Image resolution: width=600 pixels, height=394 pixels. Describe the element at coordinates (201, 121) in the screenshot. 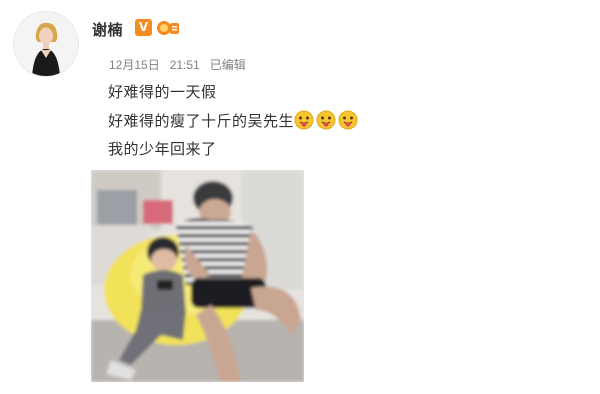

I see `post-text-line-2-content: 好难得的瘦了十斤的吴先生` at that location.